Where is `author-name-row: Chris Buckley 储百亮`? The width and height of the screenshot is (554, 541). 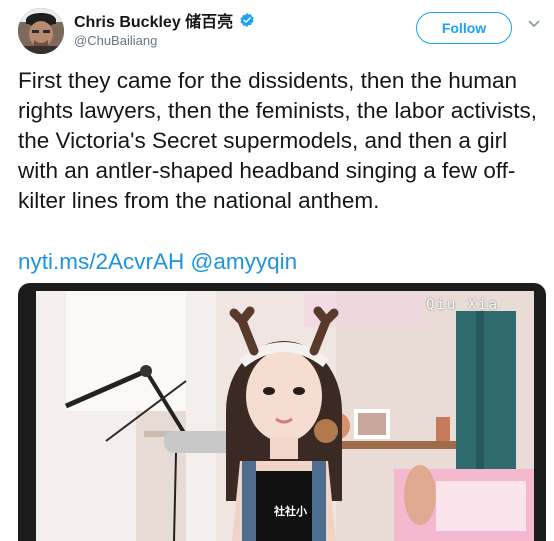 author-name-row: Chris Buckley 储百亮 is located at coordinates (164, 20).